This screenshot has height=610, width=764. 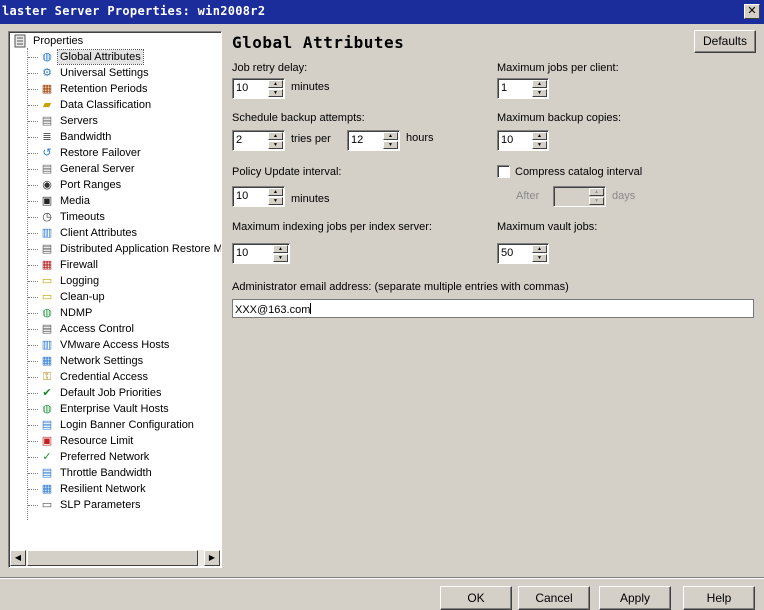 I want to click on tree-item-distributed-application-restore-map: ▤ Distributed Application Restore Map, so click(x=125, y=249).